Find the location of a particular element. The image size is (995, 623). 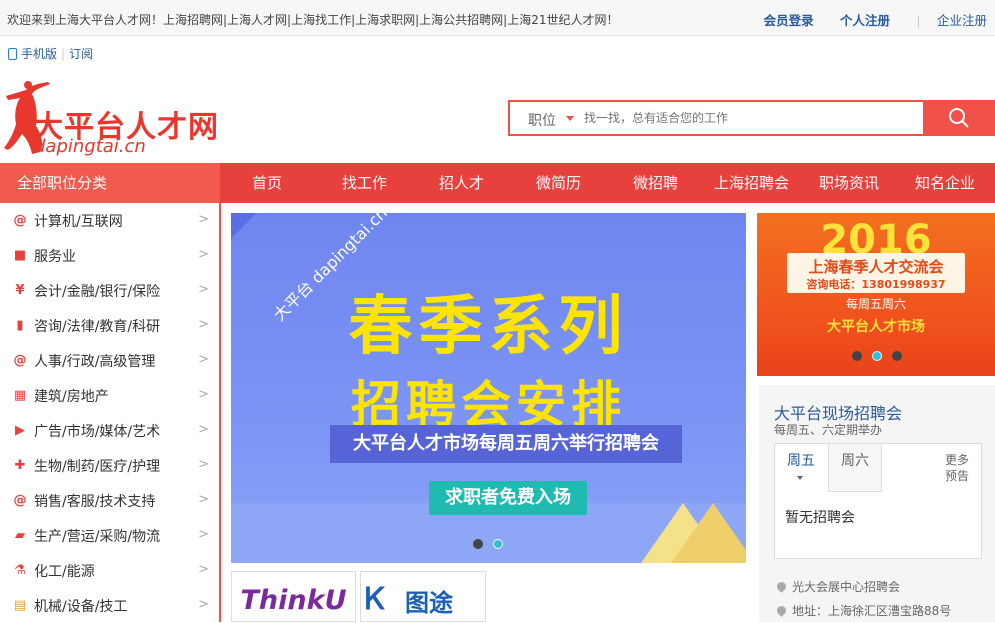

tab-saturday: 周六 is located at coordinates (855, 468).